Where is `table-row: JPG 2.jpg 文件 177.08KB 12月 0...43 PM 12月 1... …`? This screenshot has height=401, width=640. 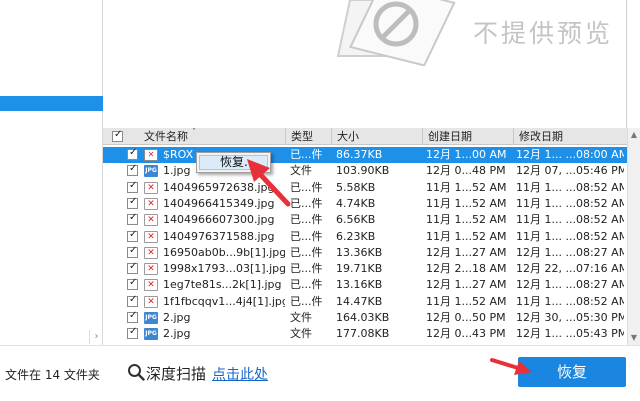
table-row: JPG 2.jpg 文件 177.08KB 12月 0...43 PM 12月 1... … is located at coordinates (365, 334).